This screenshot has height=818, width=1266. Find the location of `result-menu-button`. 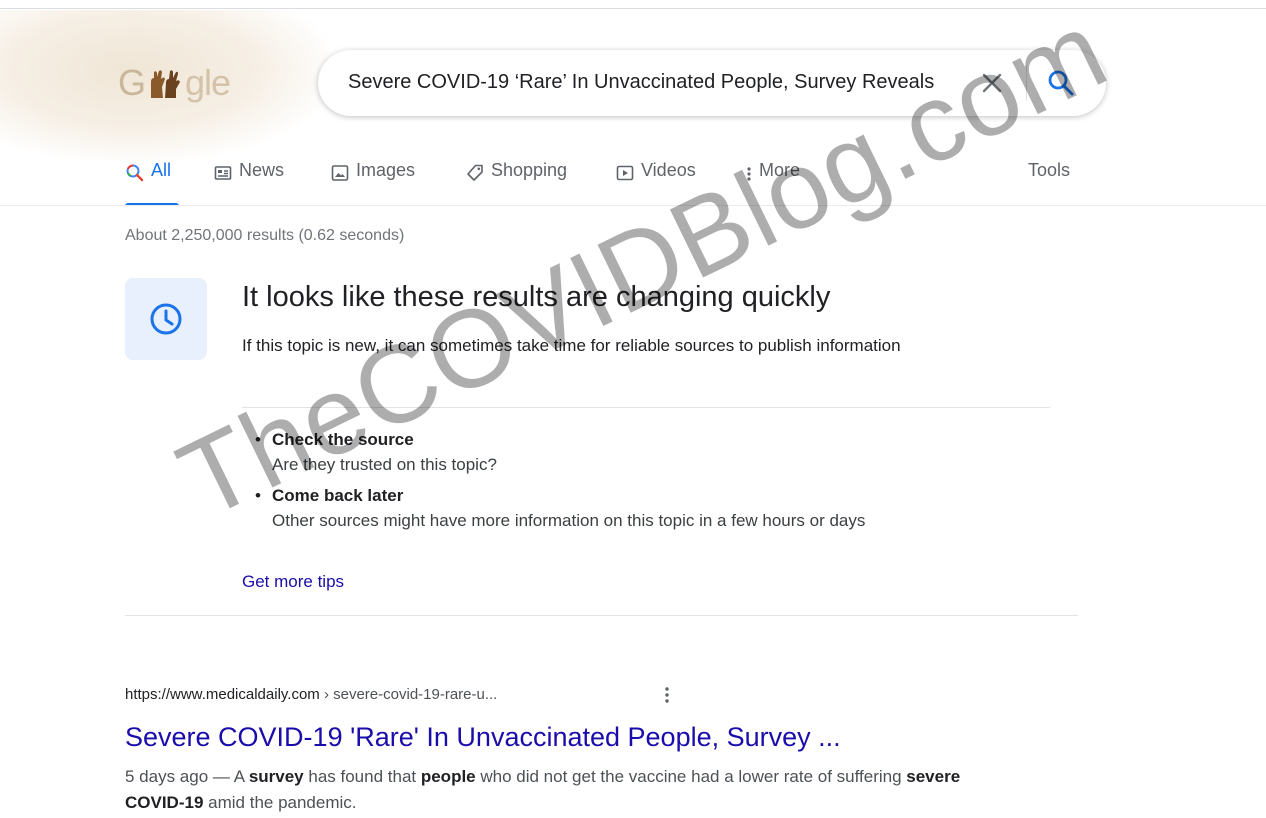

result-menu-button is located at coordinates (667, 695).